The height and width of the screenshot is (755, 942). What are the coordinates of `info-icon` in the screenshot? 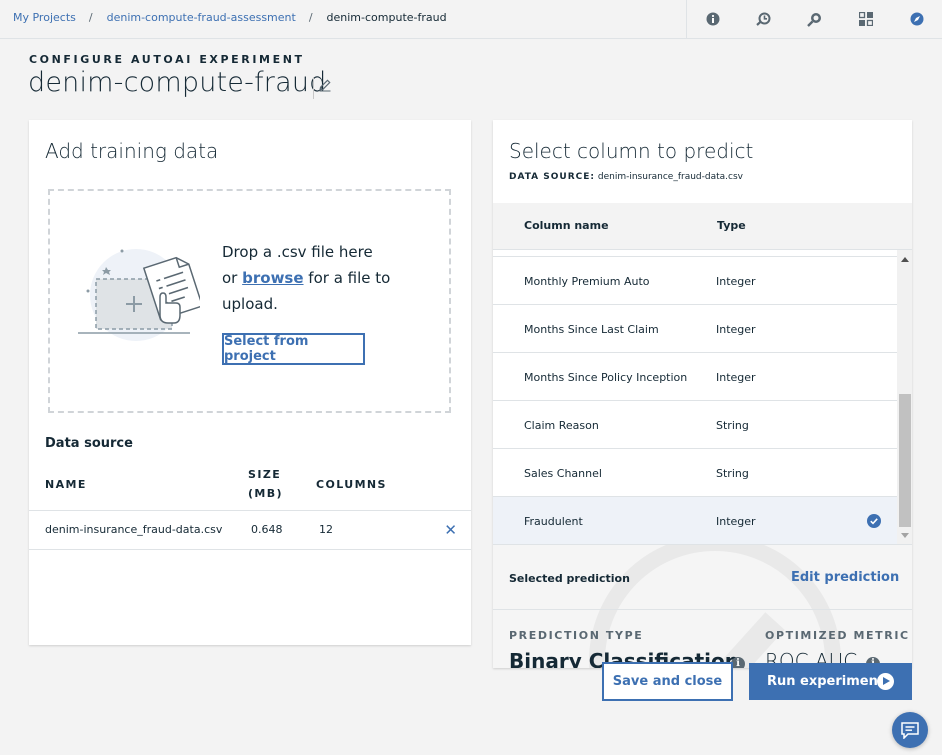 It's located at (712, 19).